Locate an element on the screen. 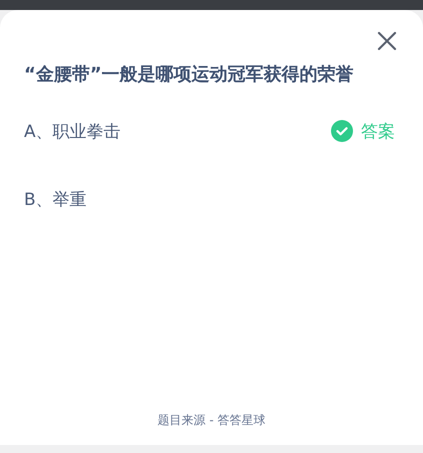  option-text: A、职业拳击 is located at coordinates (72, 131).